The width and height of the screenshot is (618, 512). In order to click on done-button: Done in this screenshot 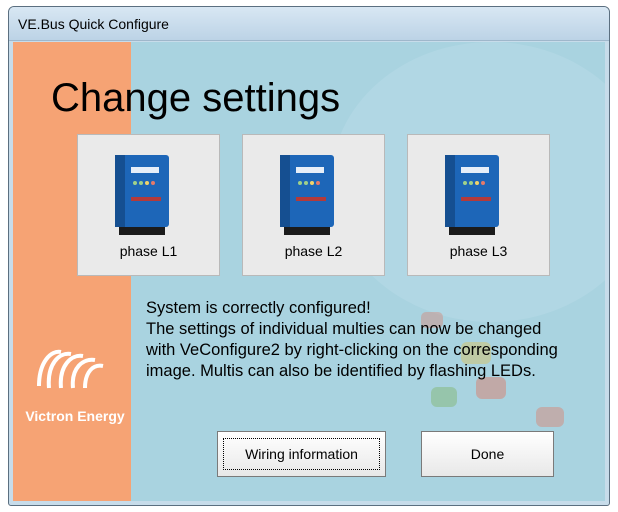, I will do `click(487, 454)`.